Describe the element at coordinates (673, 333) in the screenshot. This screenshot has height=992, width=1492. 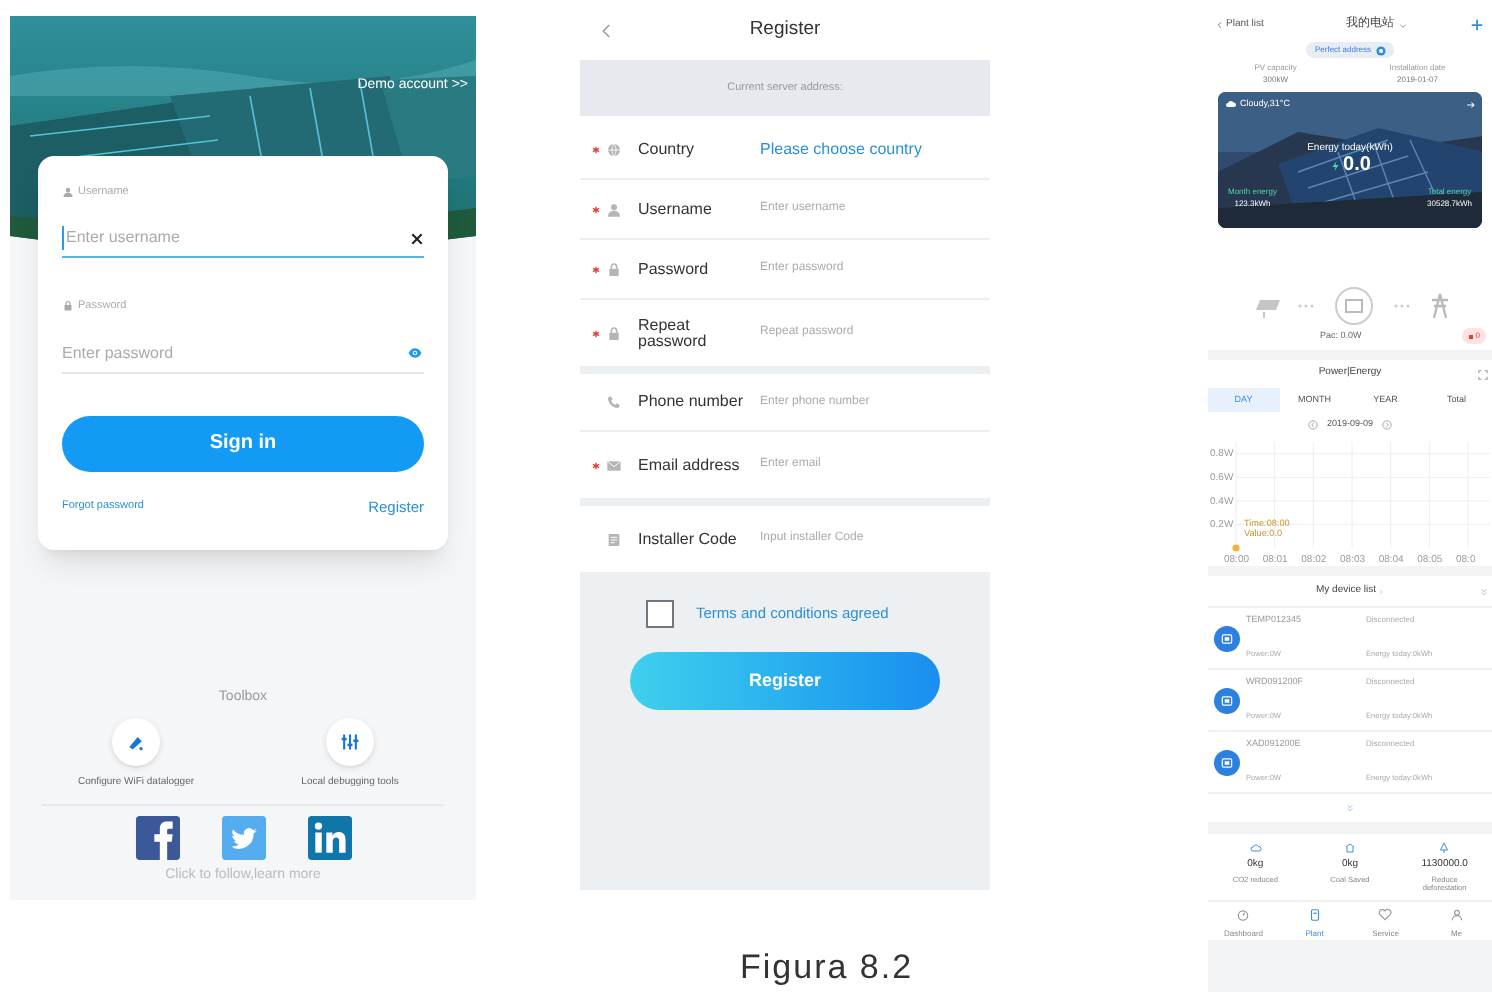
I see `field-label: Repeat password` at that location.